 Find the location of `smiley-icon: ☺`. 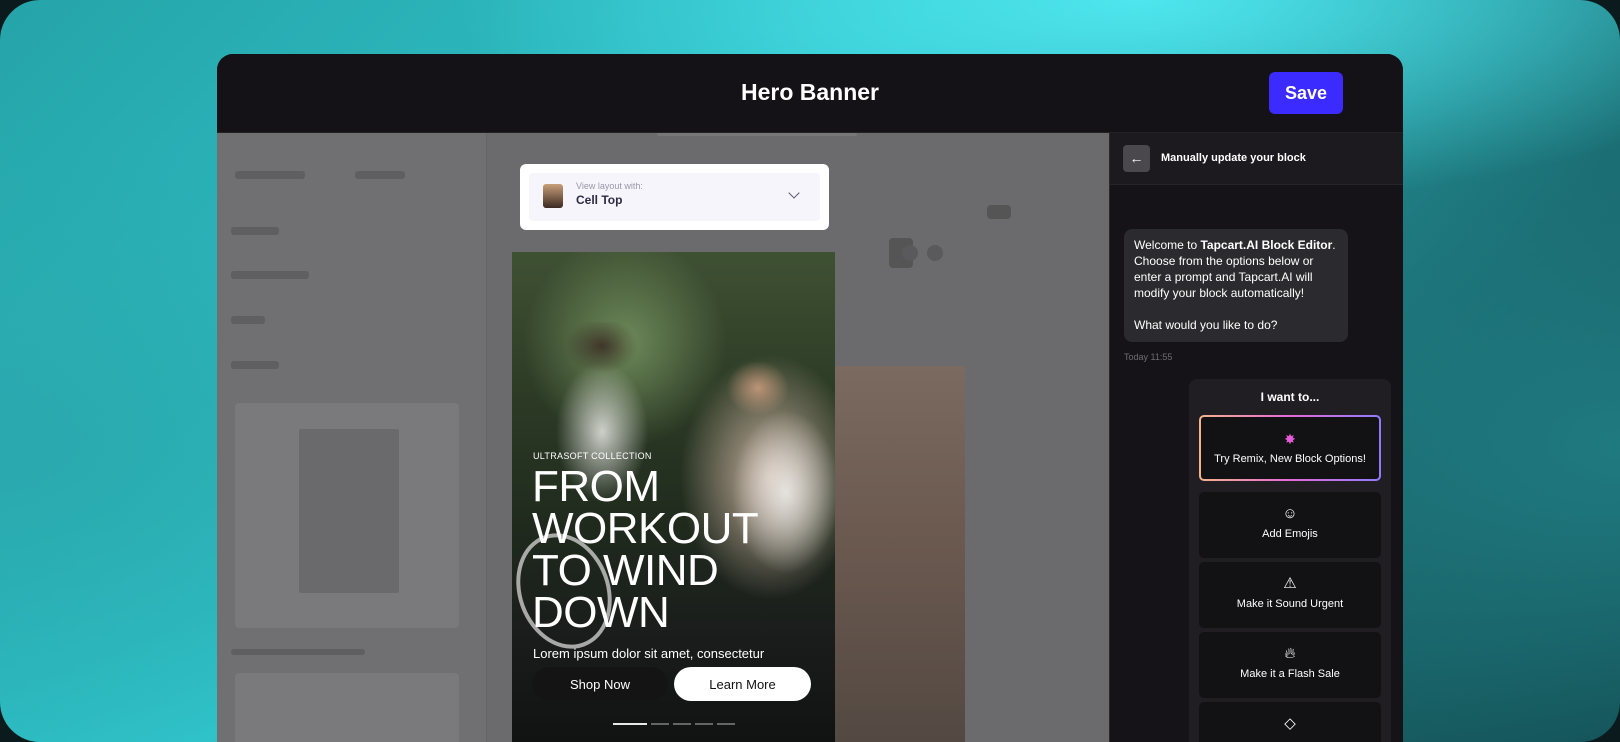

smiley-icon: ☺ is located at coordinates (1290, 513).